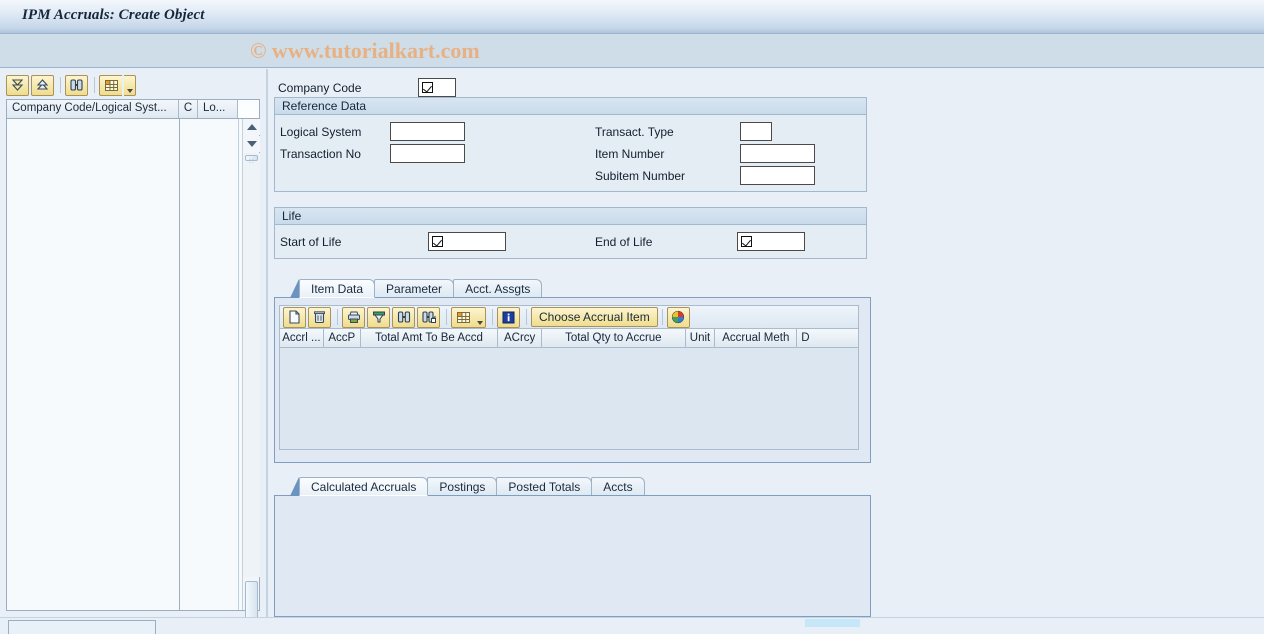 The width and height of the screenshot is (1264, 634). I want to click on item-number-input, so click(777, 153).